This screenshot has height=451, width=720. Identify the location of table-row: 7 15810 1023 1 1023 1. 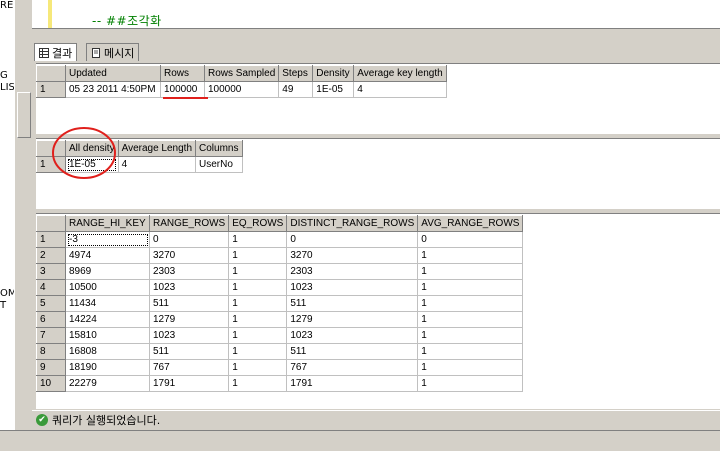
(280, 335).